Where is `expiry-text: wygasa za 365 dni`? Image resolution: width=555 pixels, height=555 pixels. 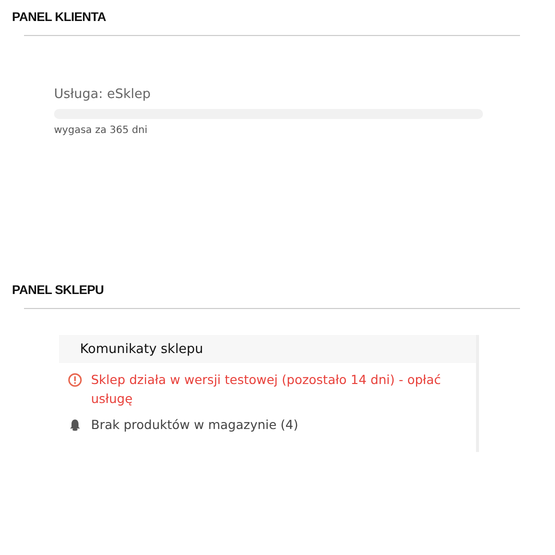
expiry-text: wygasa za 365 dni is located at coordinates (101, 130).